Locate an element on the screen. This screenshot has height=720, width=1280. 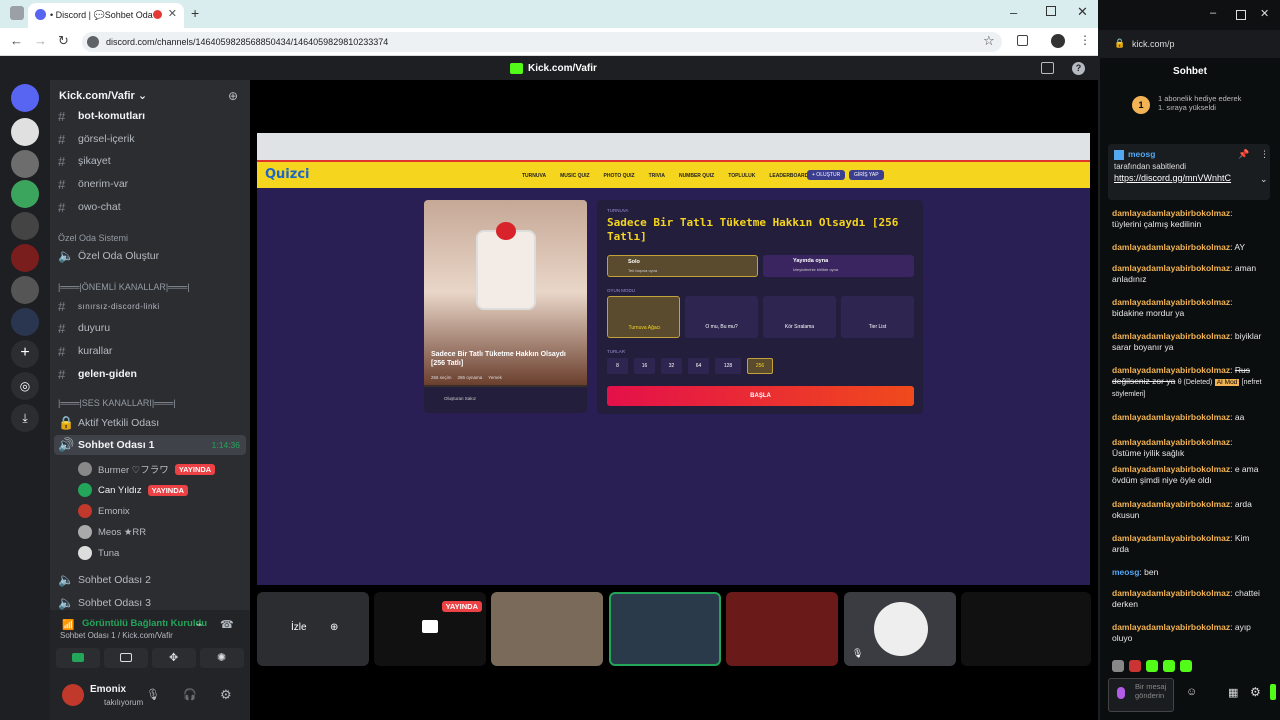
voice-user: Burmer ♡フラワ YAYINDA is located at coordinates (147, 469).